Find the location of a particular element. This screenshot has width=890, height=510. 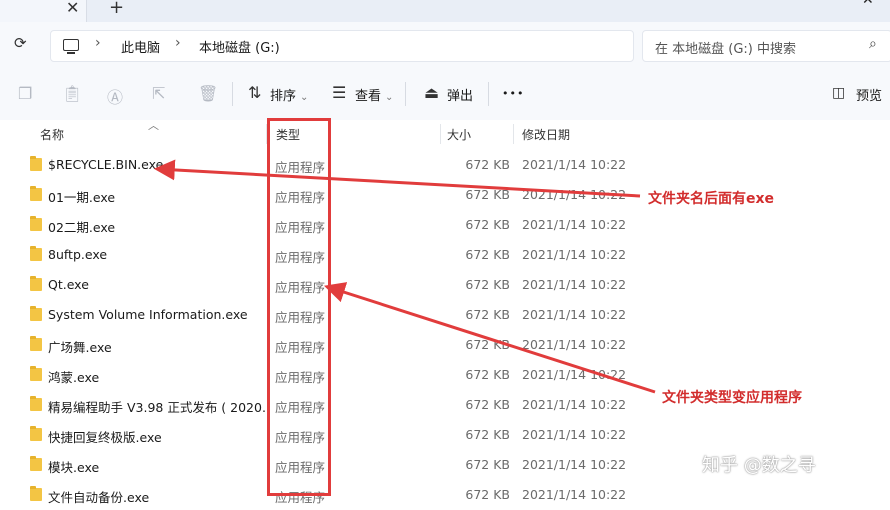

rename-icon: Ⓐ is located at coordinates (115, 96).